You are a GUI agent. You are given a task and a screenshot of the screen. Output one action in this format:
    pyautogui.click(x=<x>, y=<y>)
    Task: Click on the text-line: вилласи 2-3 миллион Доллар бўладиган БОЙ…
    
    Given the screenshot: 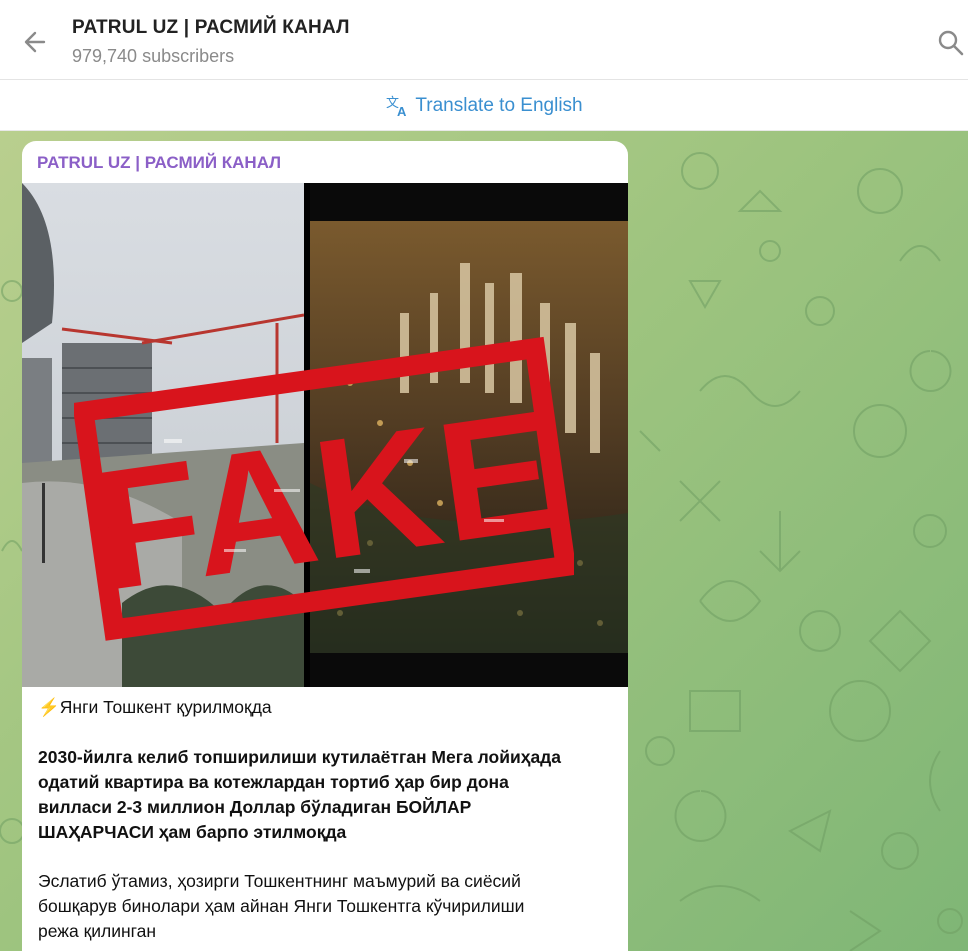 What is the action you would take?
    pyautogui.click(x=255, y=807)
    